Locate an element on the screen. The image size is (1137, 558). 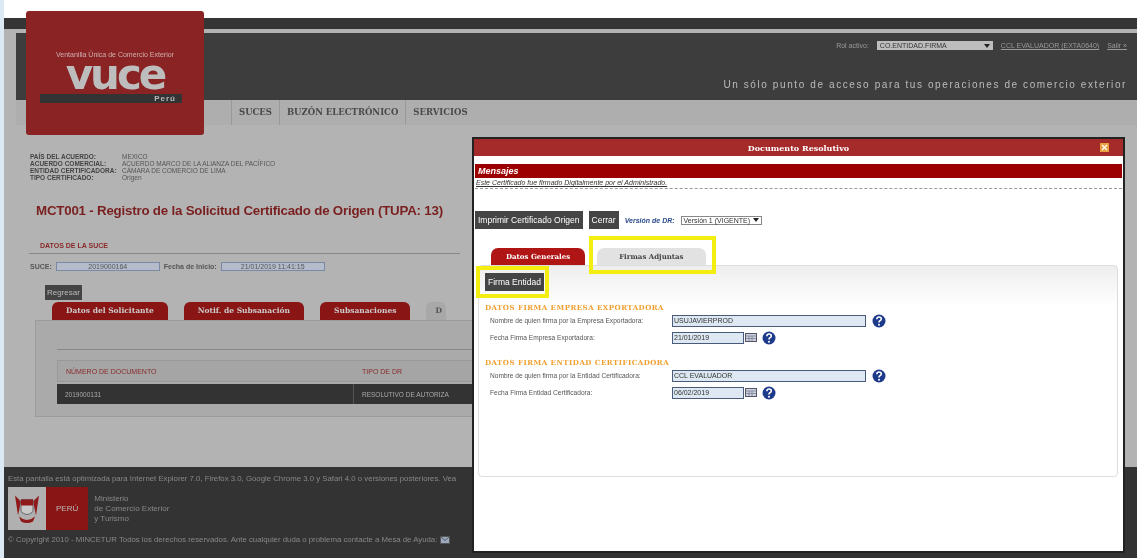
nav-item: SERVICIOS is located at coordinates (440, 112).